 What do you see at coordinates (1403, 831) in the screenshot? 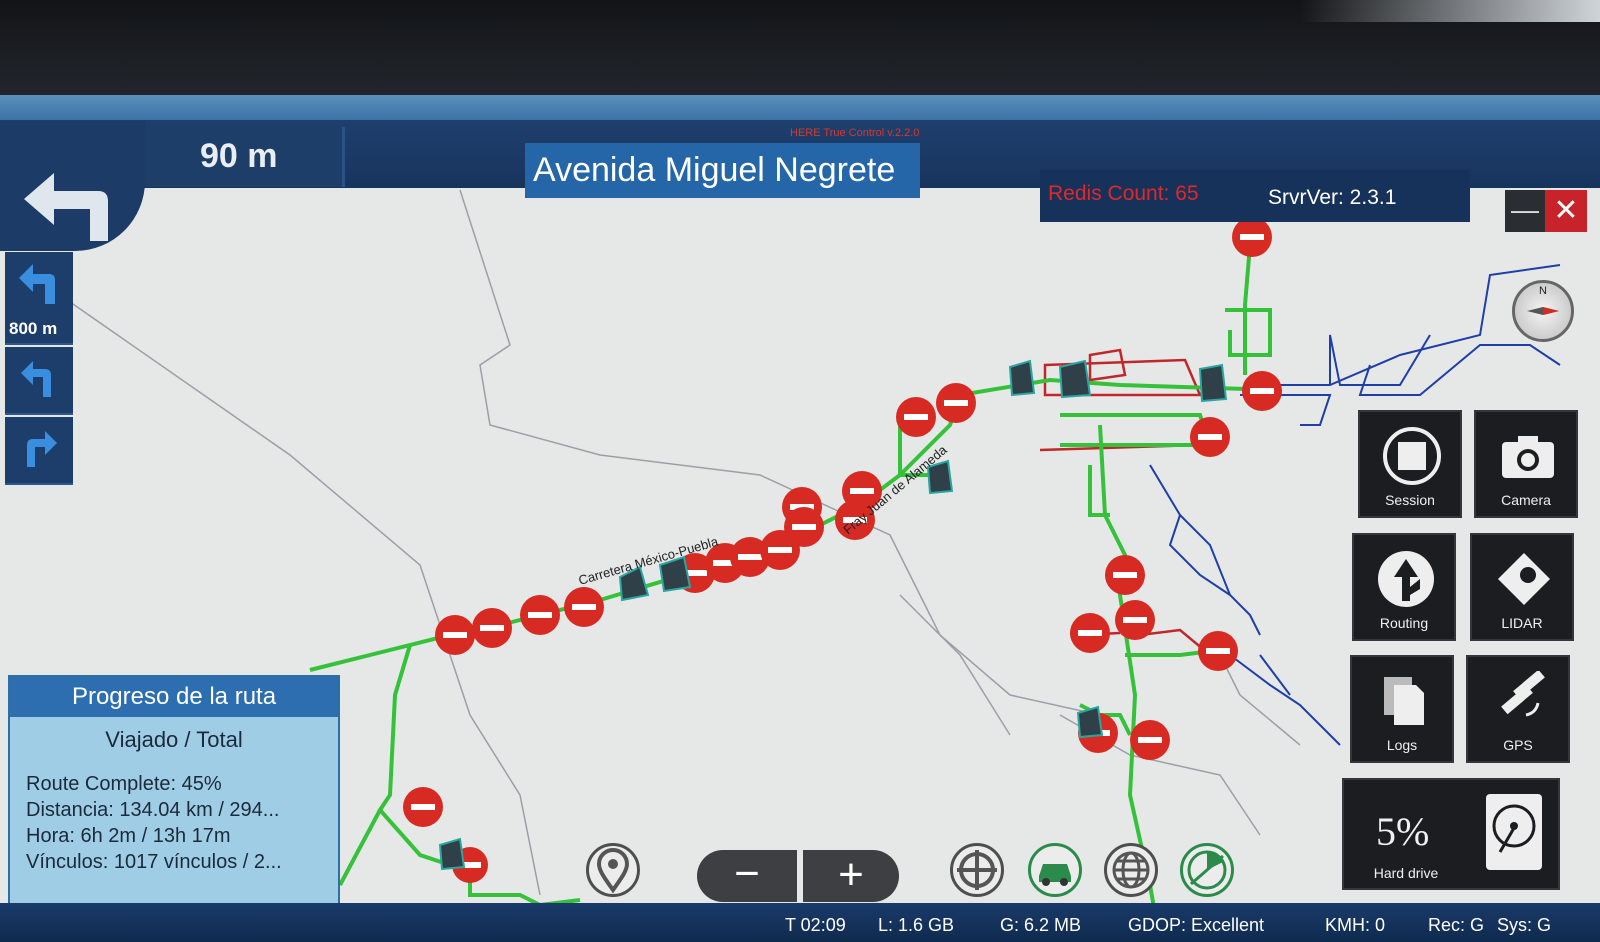
I see `hard-drive-percent: 5%` at bounding box center [1403, 831].